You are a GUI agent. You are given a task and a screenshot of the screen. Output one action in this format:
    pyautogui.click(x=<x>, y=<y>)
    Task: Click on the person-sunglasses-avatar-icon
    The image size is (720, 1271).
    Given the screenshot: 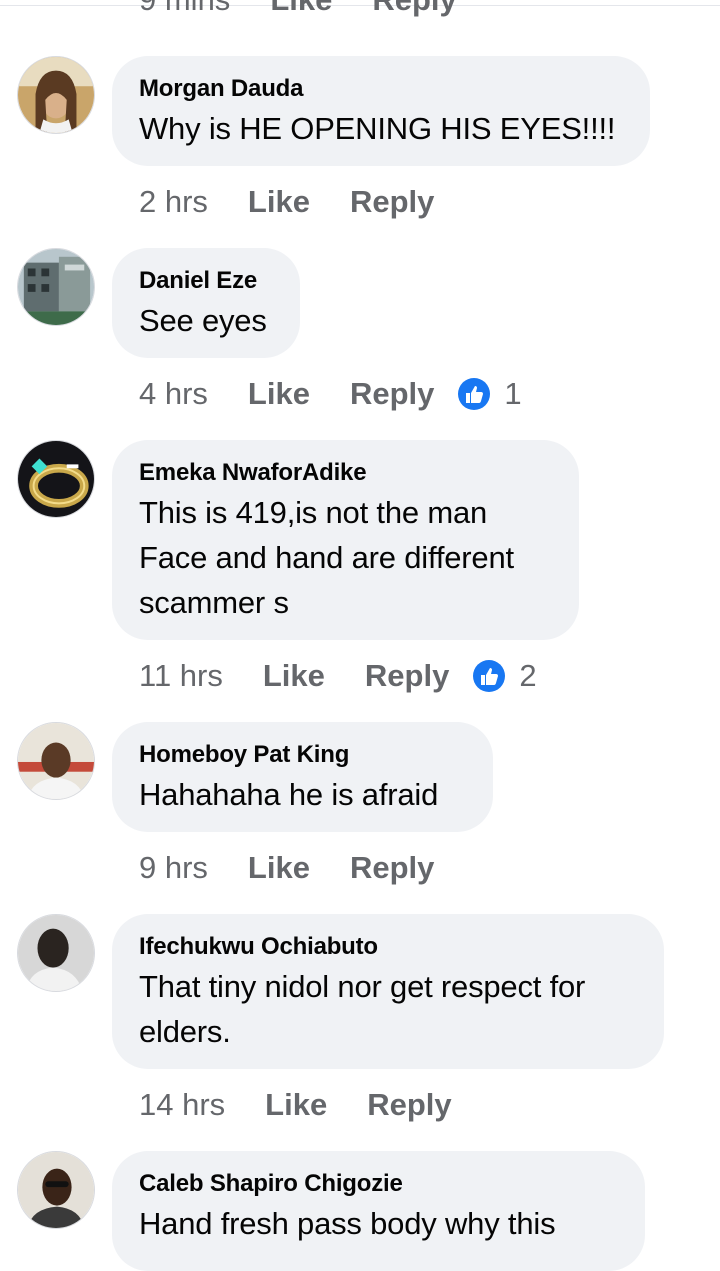 What is the action you would take?
    pyautogui.click(x=56, y=1190)
    